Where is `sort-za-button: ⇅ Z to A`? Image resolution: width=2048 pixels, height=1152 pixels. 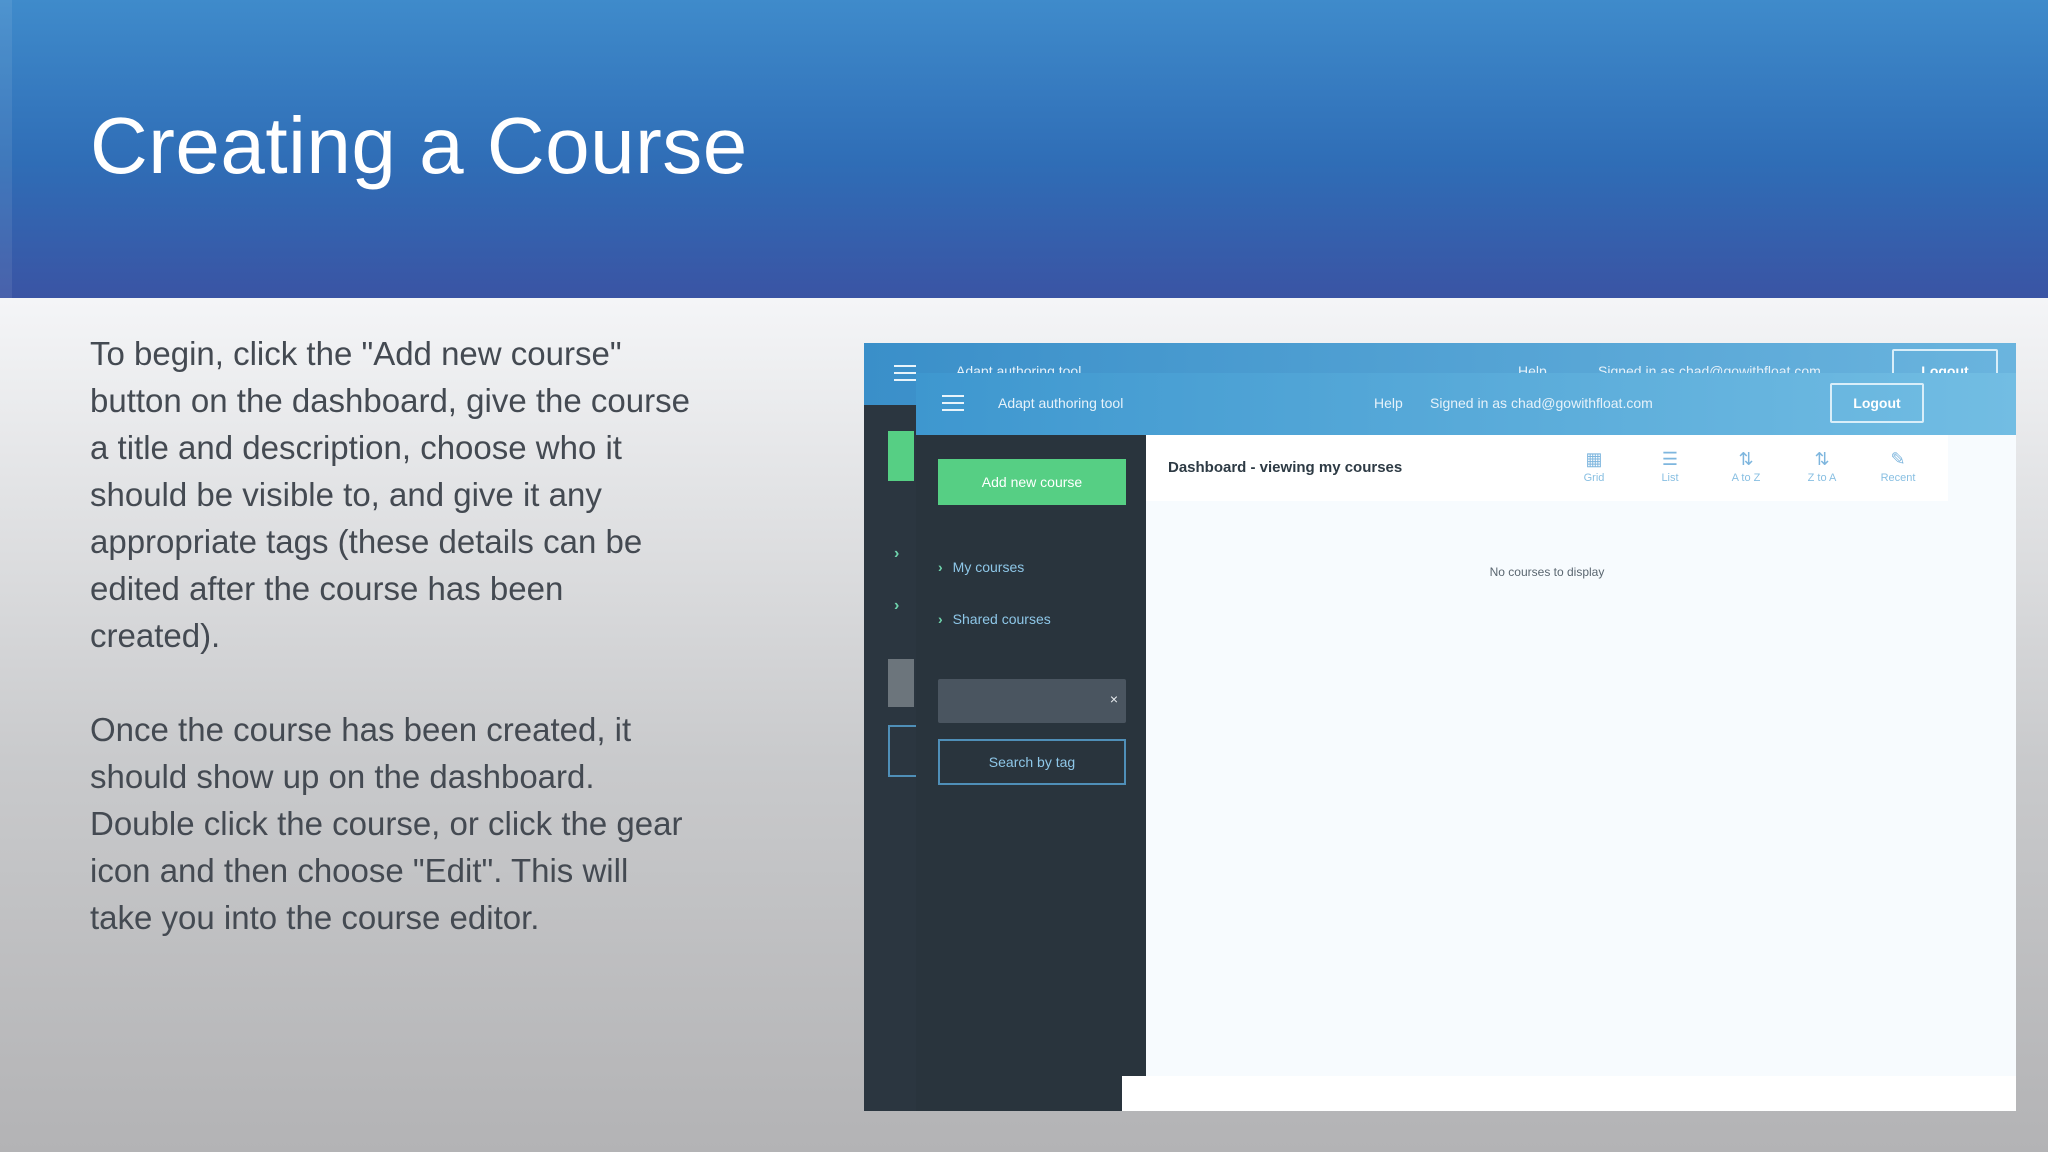 sort-za-button: ⇅ Z to A is located at coordinates (1822, 466).